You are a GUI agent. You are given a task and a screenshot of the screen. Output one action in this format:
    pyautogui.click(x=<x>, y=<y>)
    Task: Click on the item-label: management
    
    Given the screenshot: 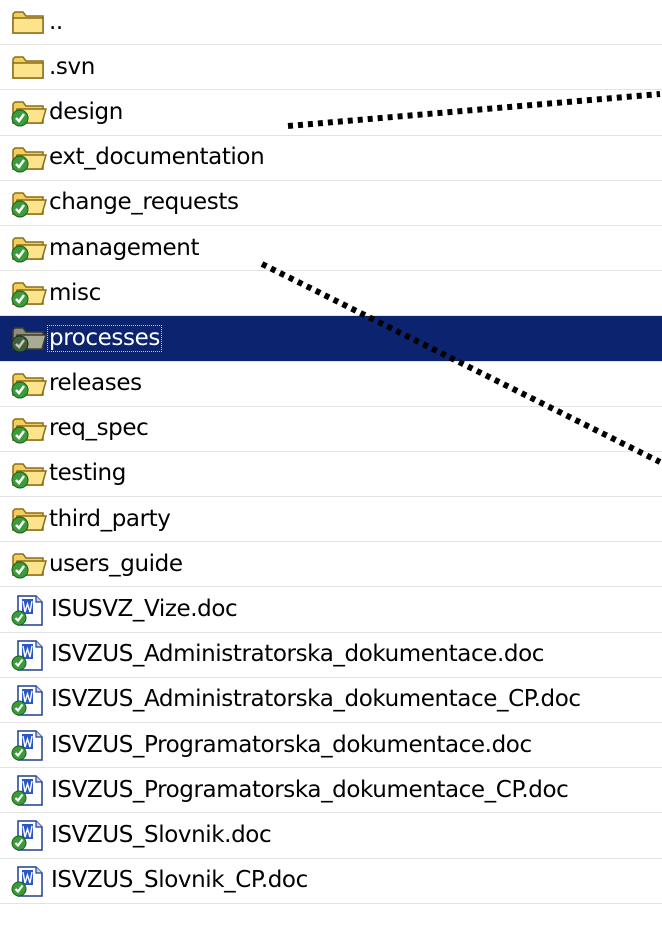 What is the action you would take?
    pyautogui.click(x=124, y=247)
    